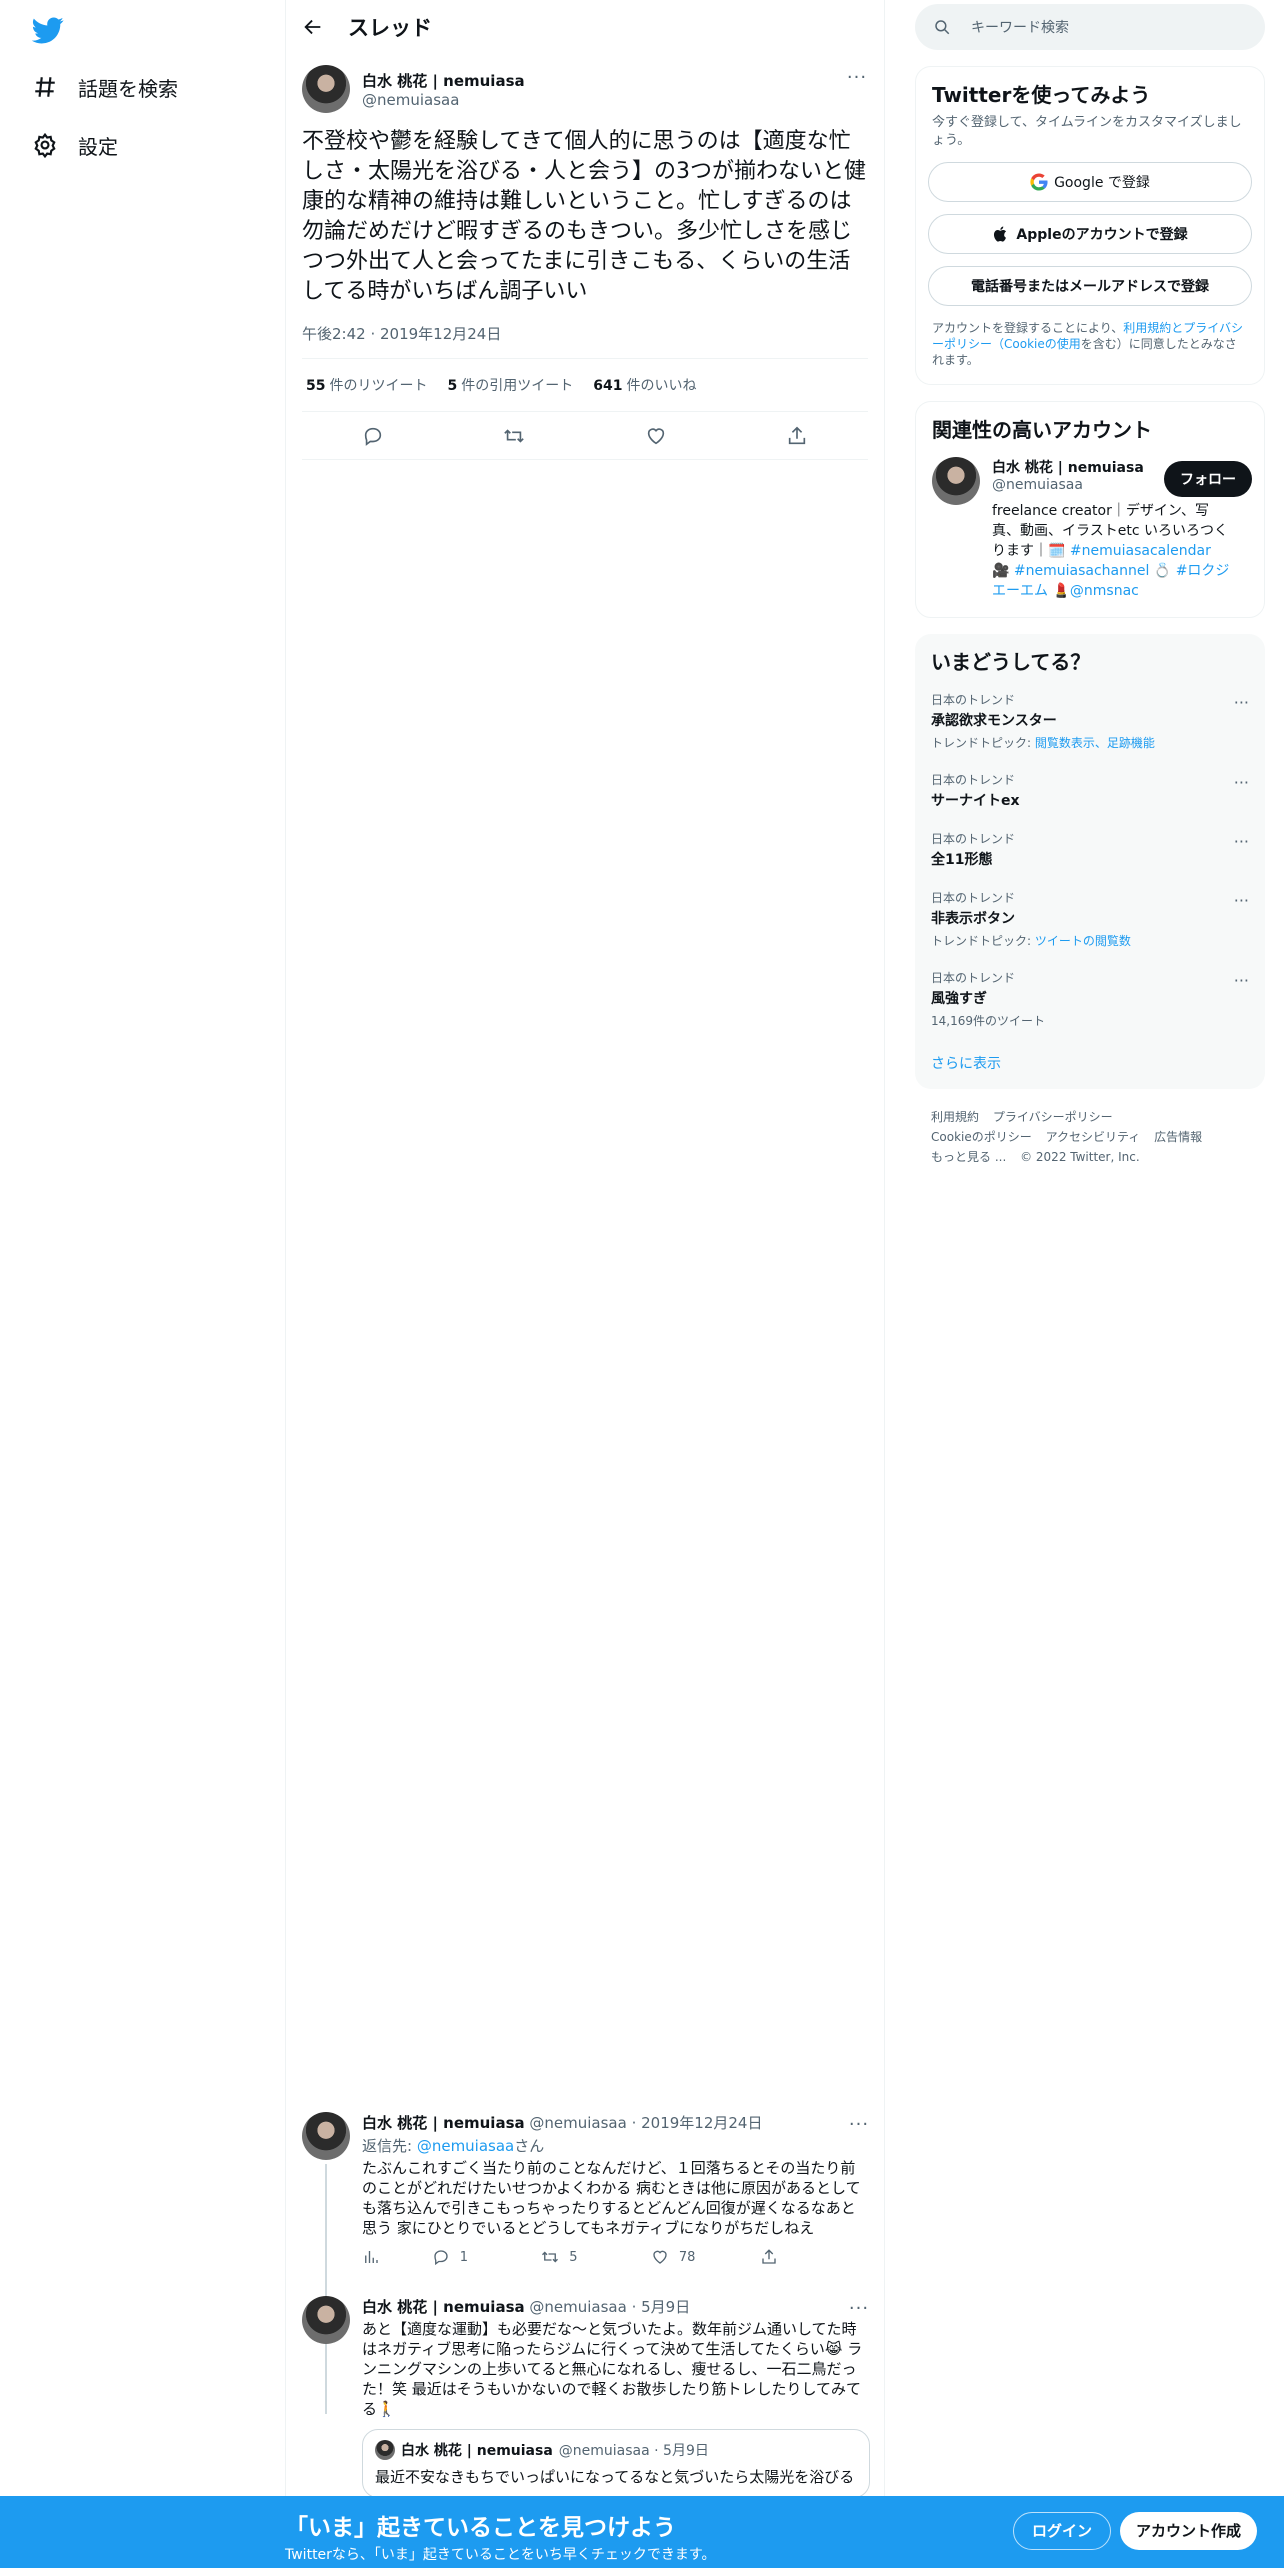  Describe the element at coordinates (1178, 1137) in the screenshot. I see `footer-link: 広告情報` at that location.